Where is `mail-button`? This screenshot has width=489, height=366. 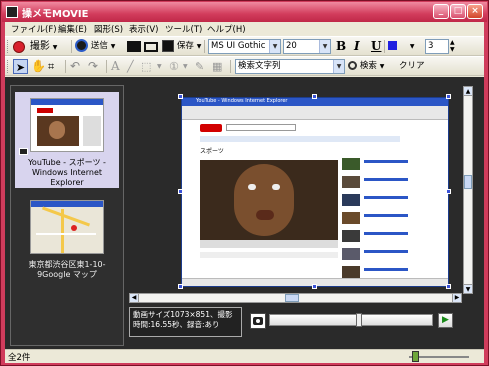 mail-button is located at coordinates (151, 46).